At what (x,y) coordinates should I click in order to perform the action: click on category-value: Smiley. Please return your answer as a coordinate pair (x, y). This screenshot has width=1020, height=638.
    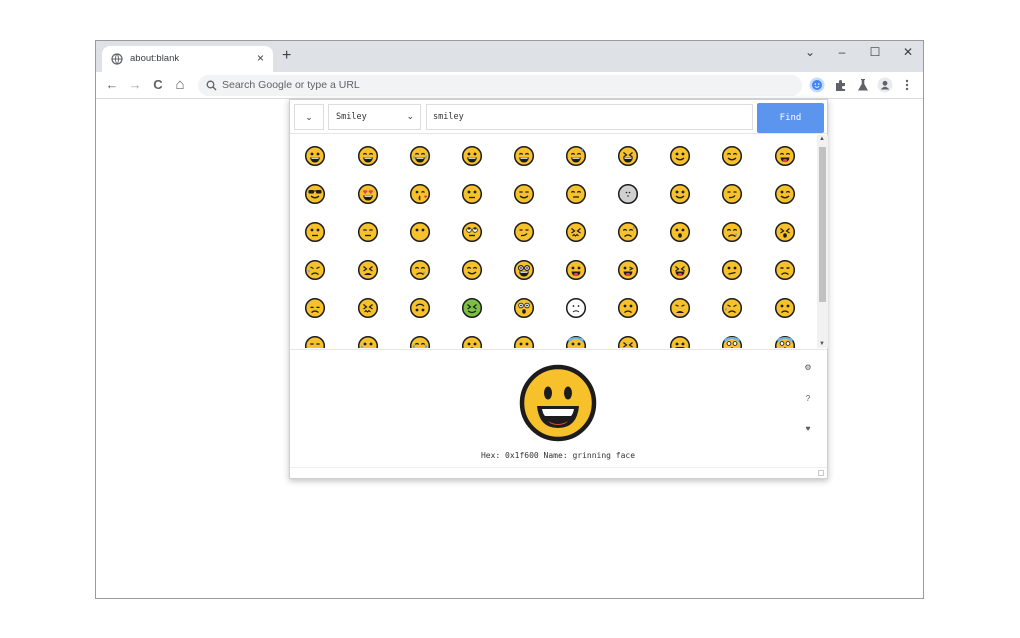
    Looking at the image, I should click on (351, 117).